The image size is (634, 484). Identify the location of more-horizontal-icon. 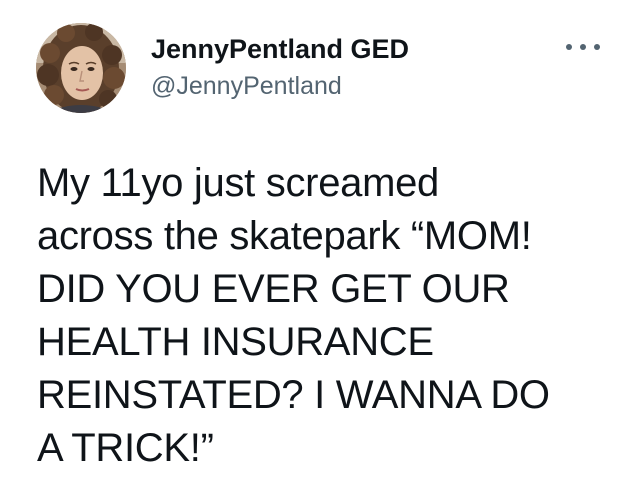
(583, 47).